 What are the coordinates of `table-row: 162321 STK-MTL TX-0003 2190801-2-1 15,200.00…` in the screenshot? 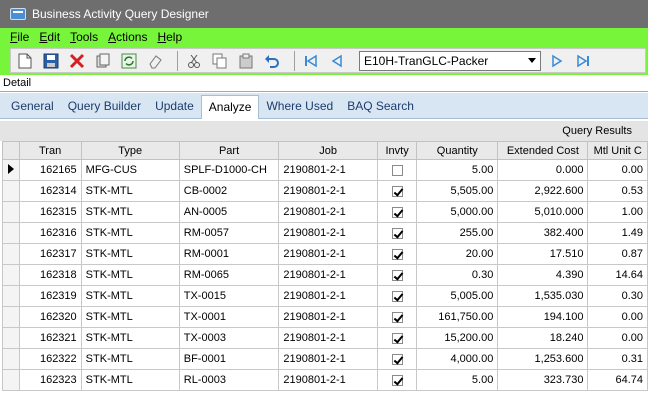 It's located at (325, 338).